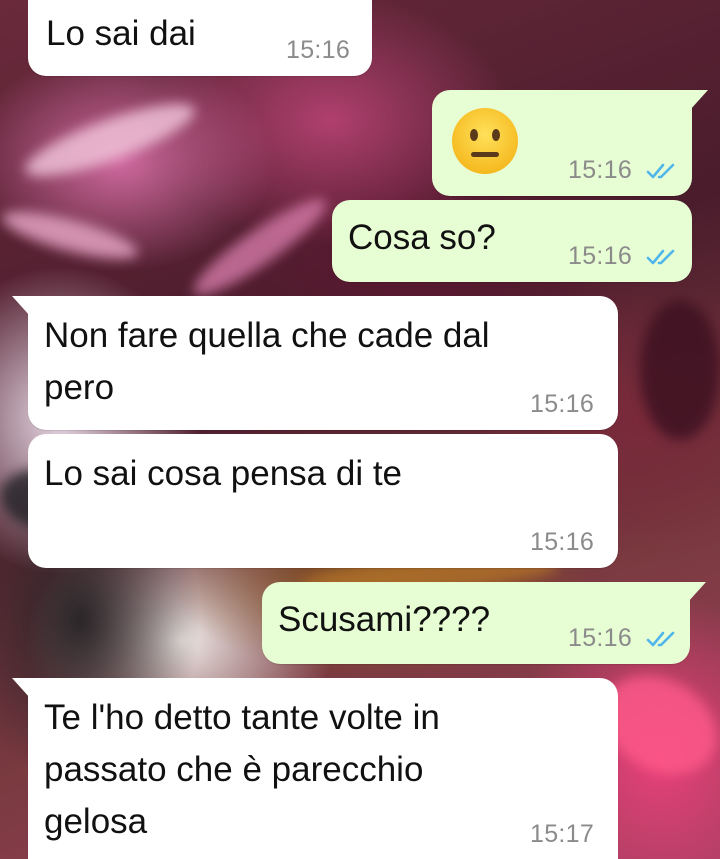 This screenshot has height=859, width=720. Describe the element at coordinates (422, 237) in the screenshot. I see `message-text: Cosa so?` at that location.